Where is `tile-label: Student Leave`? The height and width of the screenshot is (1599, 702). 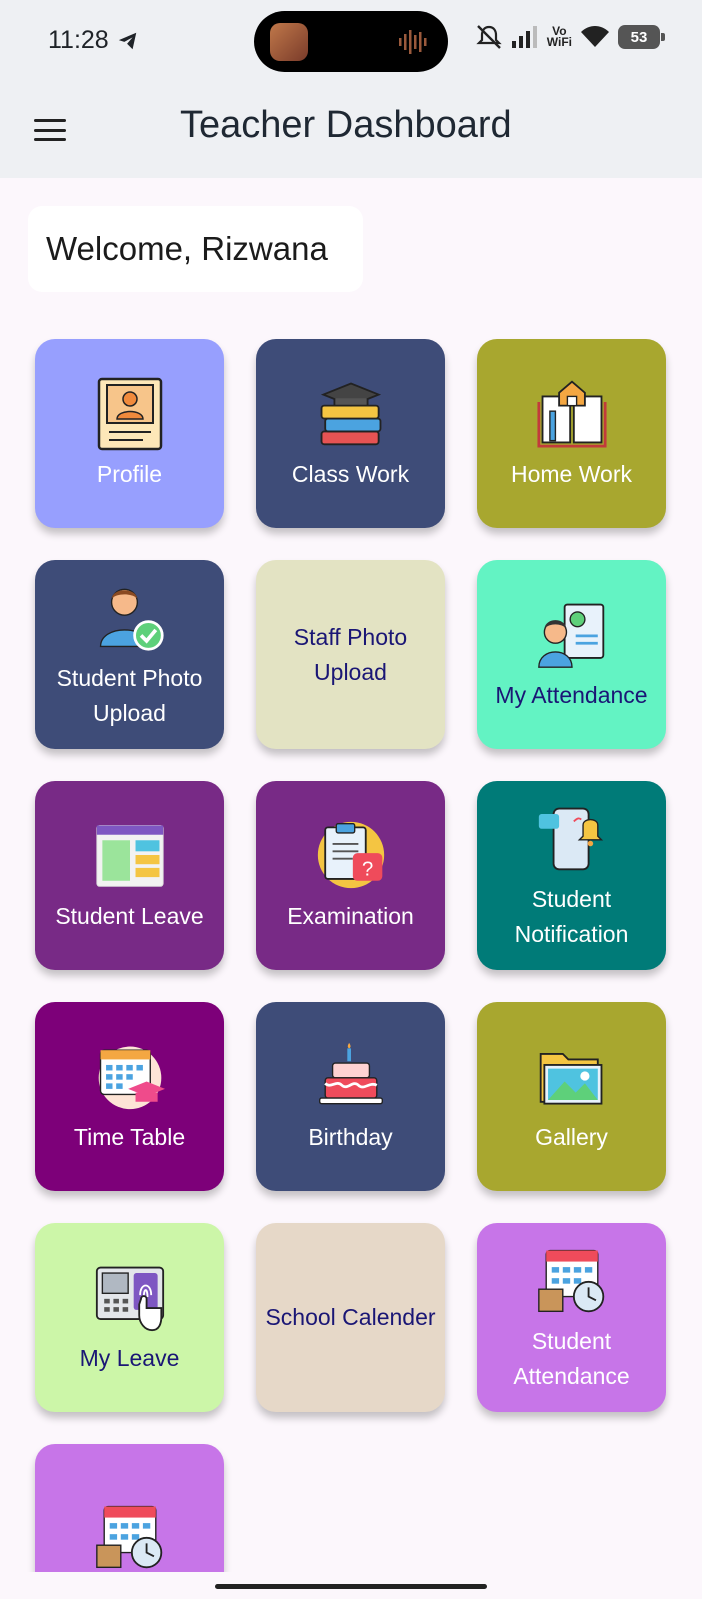 tile-label: Student Leave is located at coordinates (129, 916).